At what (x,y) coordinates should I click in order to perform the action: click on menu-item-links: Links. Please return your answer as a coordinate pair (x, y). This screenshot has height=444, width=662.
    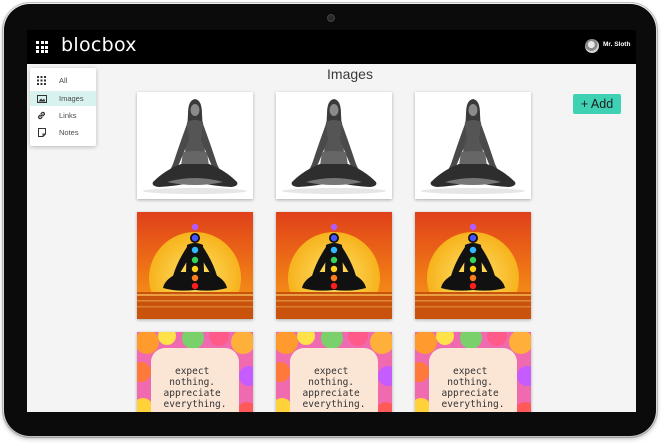
    Looking at the image, I should click on (63, 115).